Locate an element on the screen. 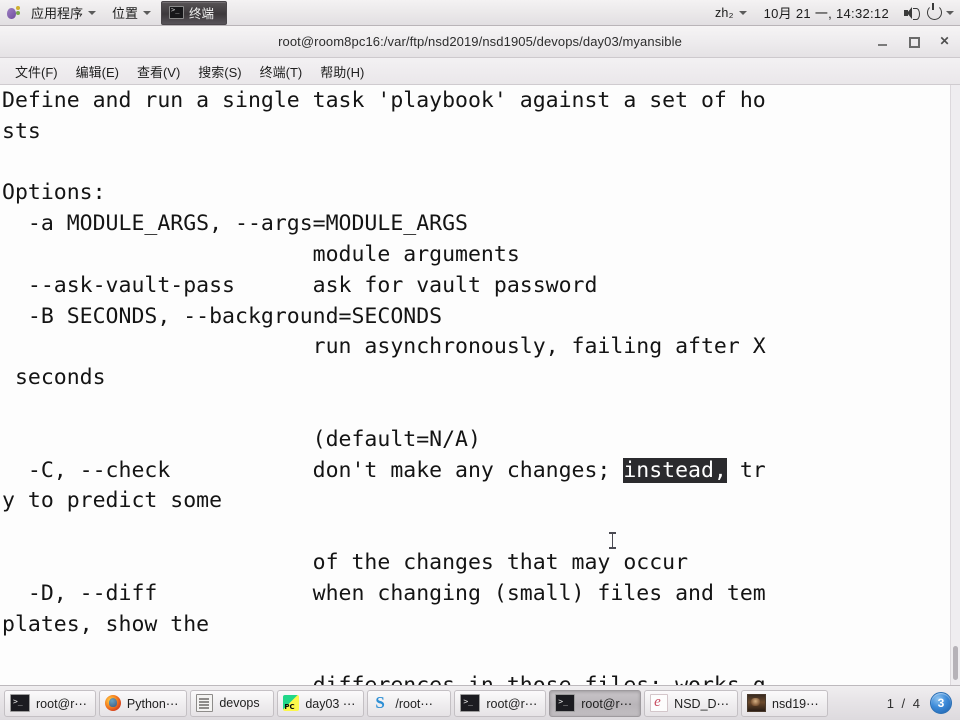 This screenshot has height=720, width=960. taskbar-item-terminal-2: root@r⋯ is located at coordinates (500, 703).